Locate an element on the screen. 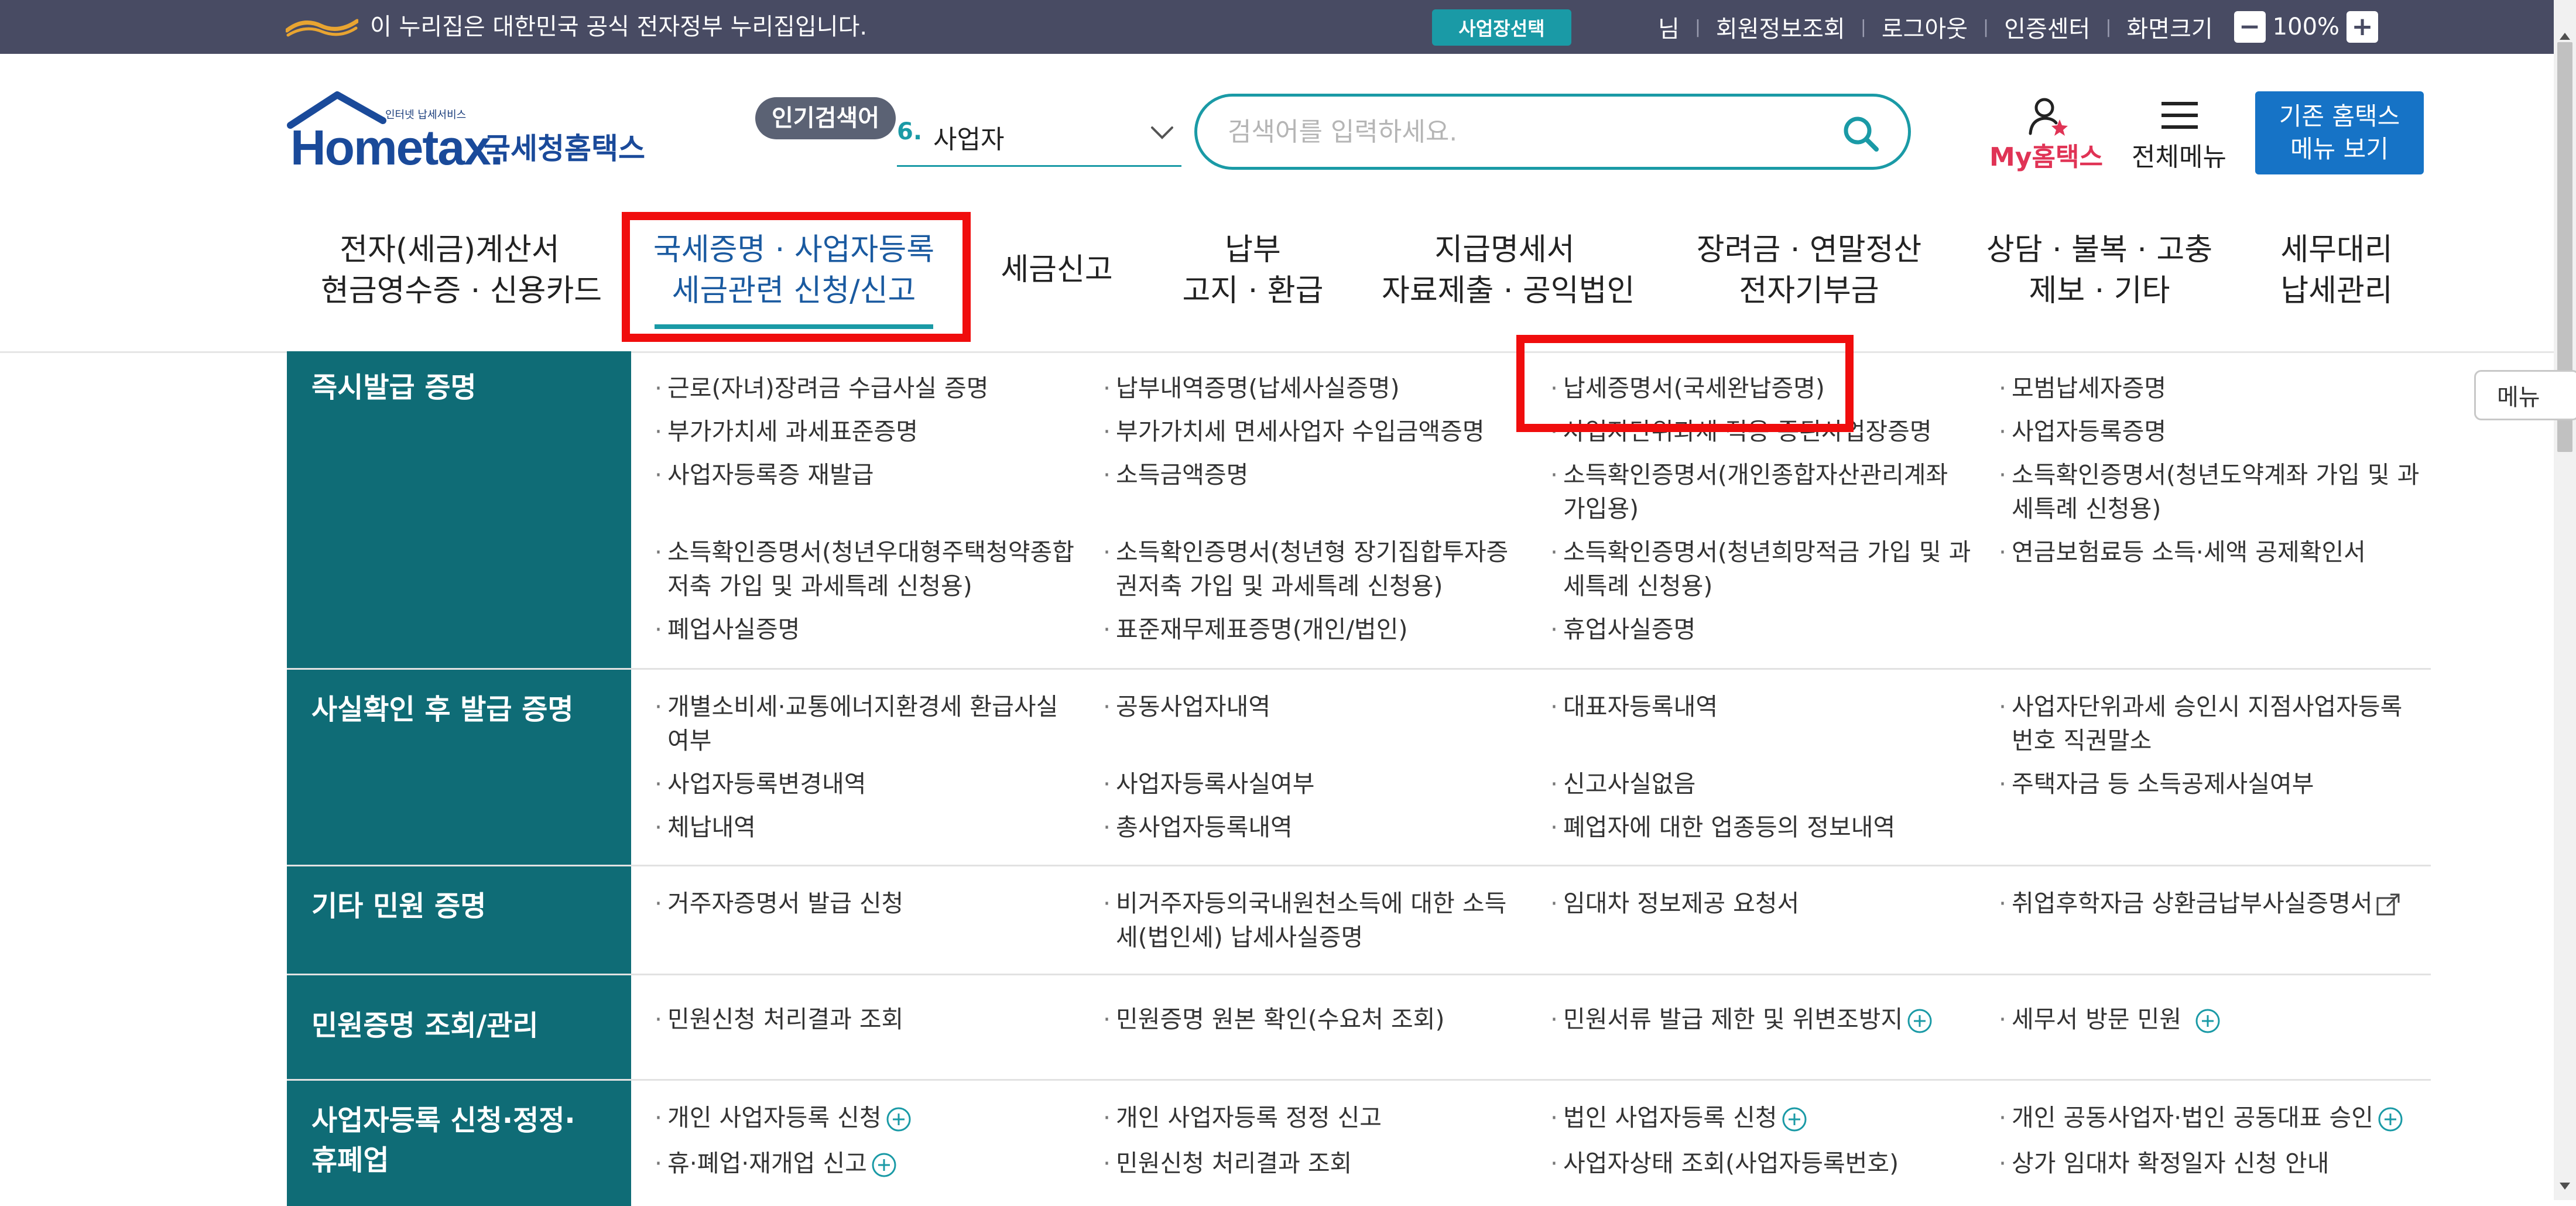 This screenshot has height=1206, width=2576. gnb-tab-consultation: 상담 · 불복 · 고충 제보 · 기타 is located at coordinates (2099, 275).